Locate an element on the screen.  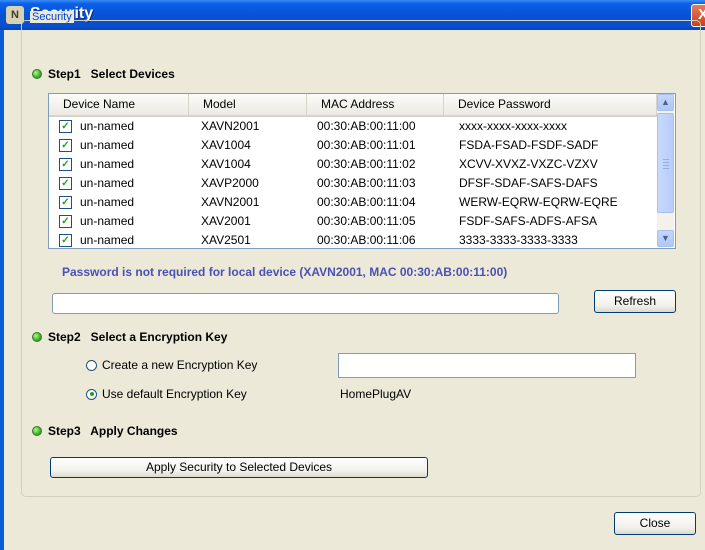
radio-create-new-key: Create a new Encryption Key is located at coordinates (171, 365).